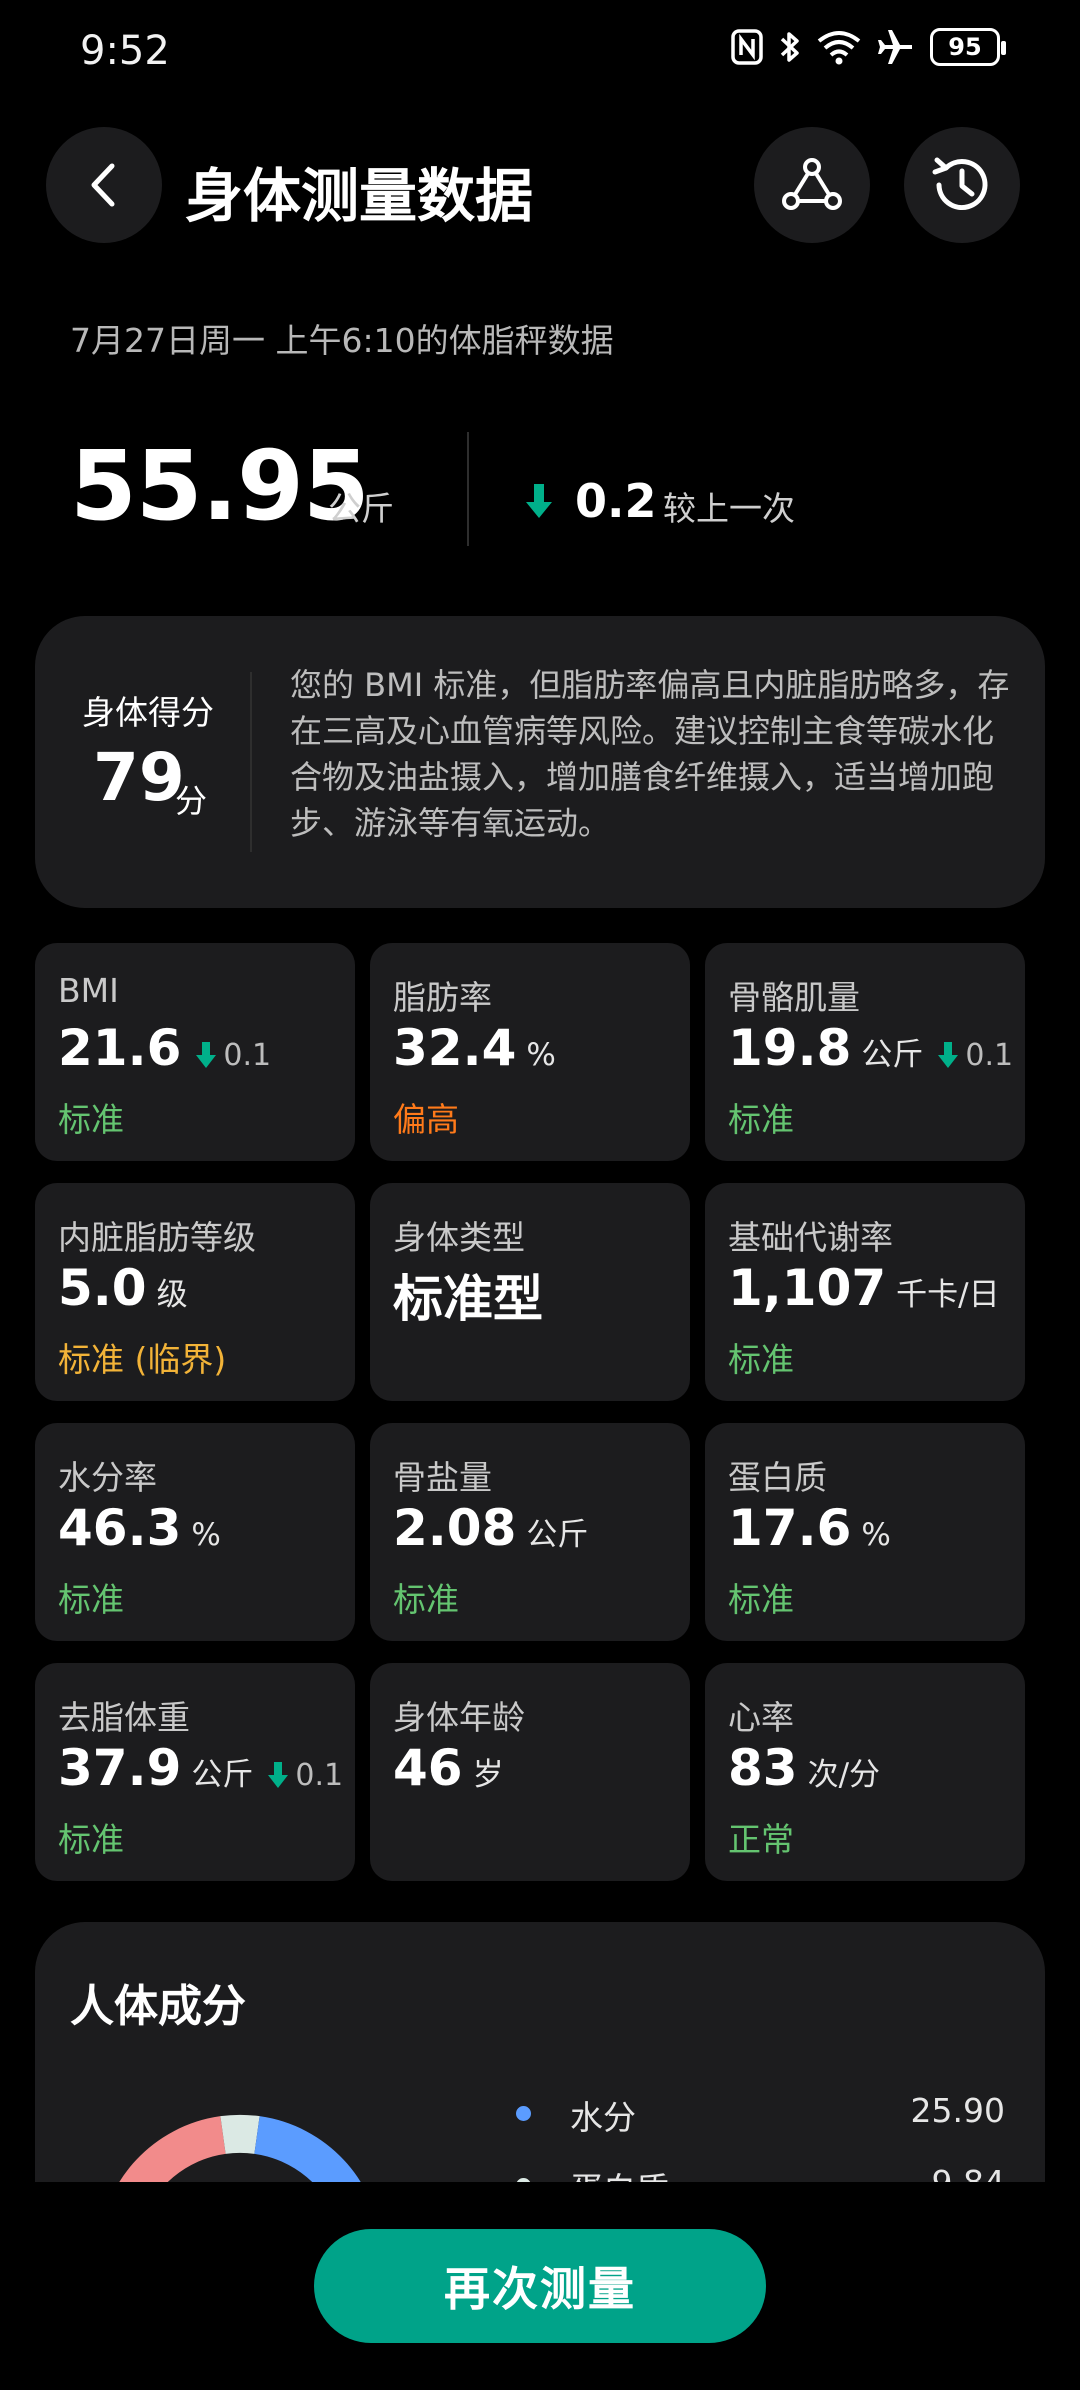 The image size is (1080, 2390). What do you see at coordinates (448, 1768) in the screenshot?
I see `metric-value-row: 46 岁` at bounding box center [448, 1768].